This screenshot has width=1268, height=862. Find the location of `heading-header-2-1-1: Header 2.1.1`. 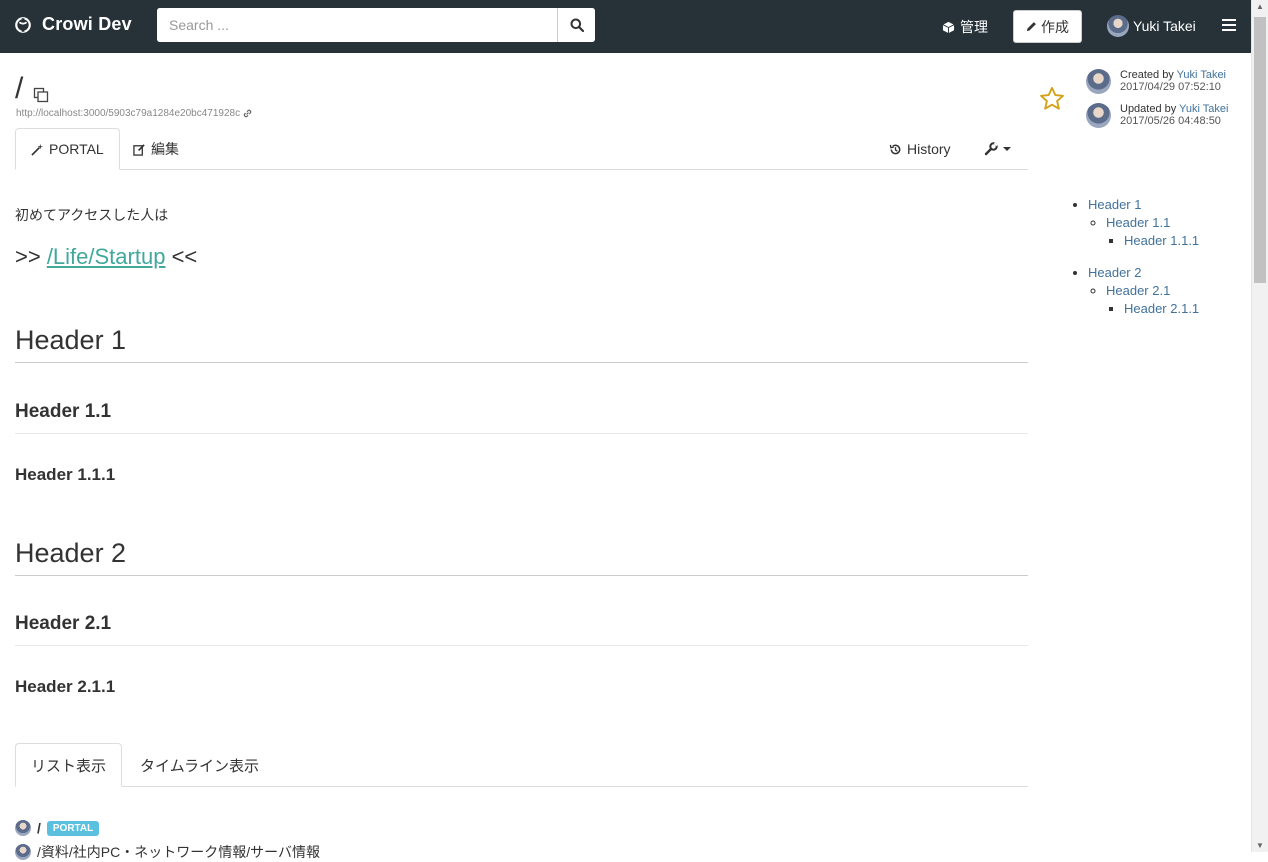

heading-header-2-1-1: Header 2.1.1 is located at coordinates (65, 686).